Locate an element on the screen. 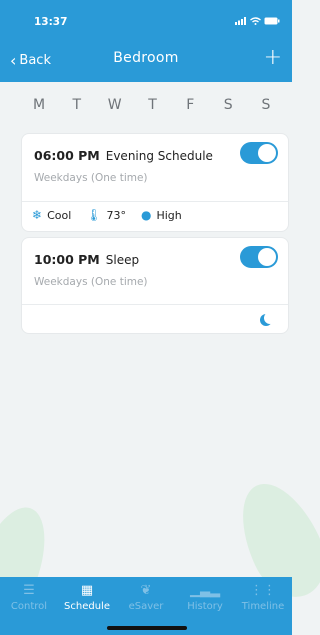  schedule-name: Sleep is located at coordinates (122, 260).